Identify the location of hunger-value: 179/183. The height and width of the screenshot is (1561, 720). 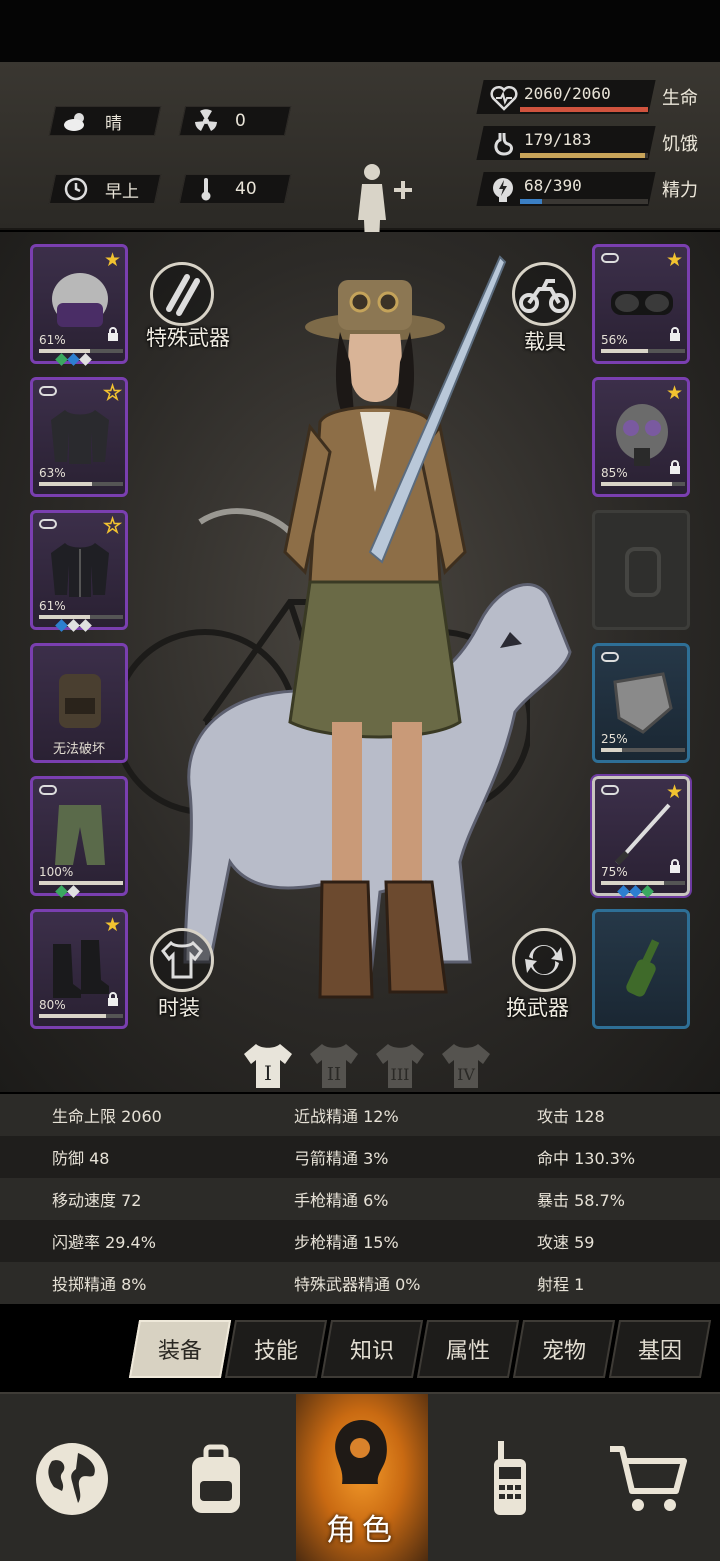
(558, 139).